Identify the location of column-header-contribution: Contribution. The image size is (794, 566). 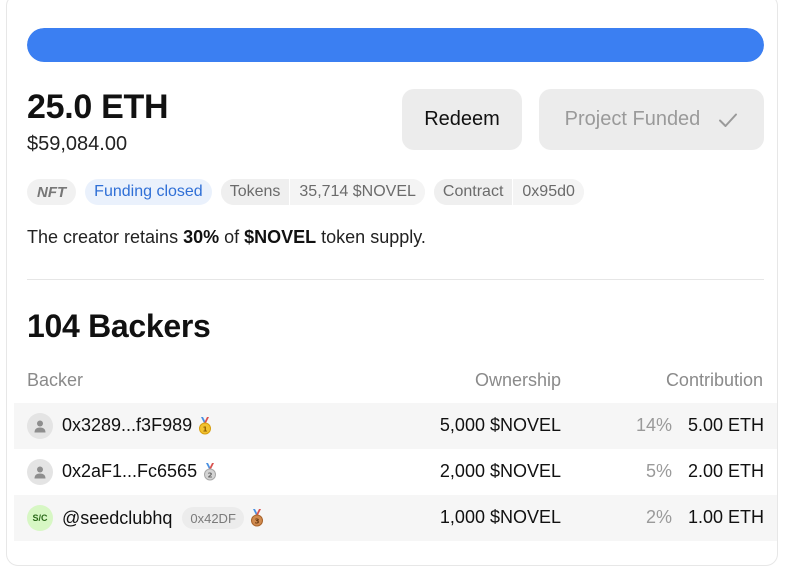
(714, 380).